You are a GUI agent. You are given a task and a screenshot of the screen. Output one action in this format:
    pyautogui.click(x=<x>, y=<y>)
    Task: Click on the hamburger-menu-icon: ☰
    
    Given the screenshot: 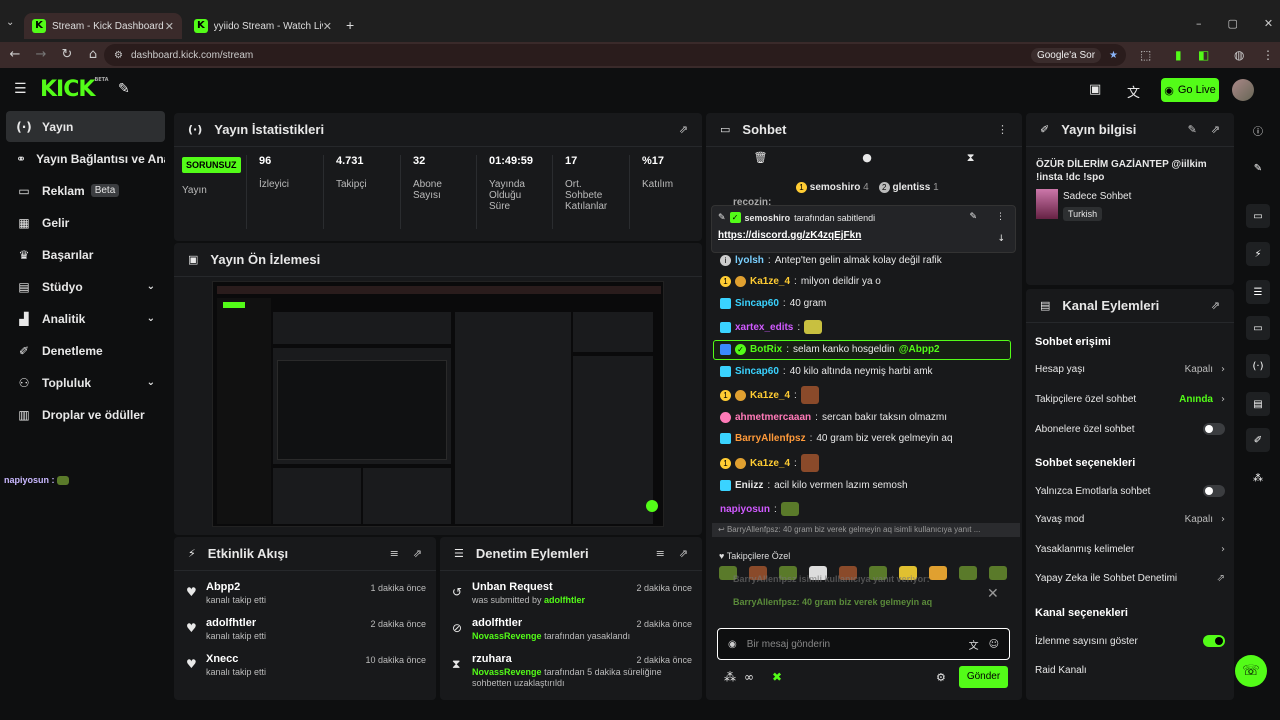 What is the action you would take?
    pyautogui.click(x=20, y=89)
    